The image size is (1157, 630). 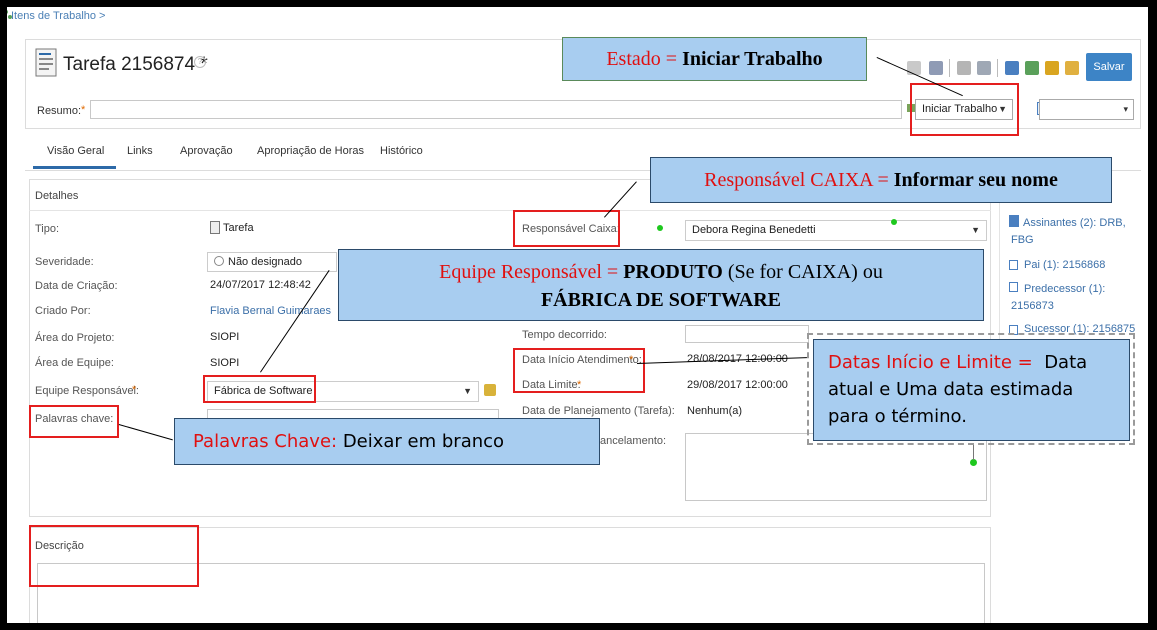 I want to click on email-icon, so click(x=936, y=68).